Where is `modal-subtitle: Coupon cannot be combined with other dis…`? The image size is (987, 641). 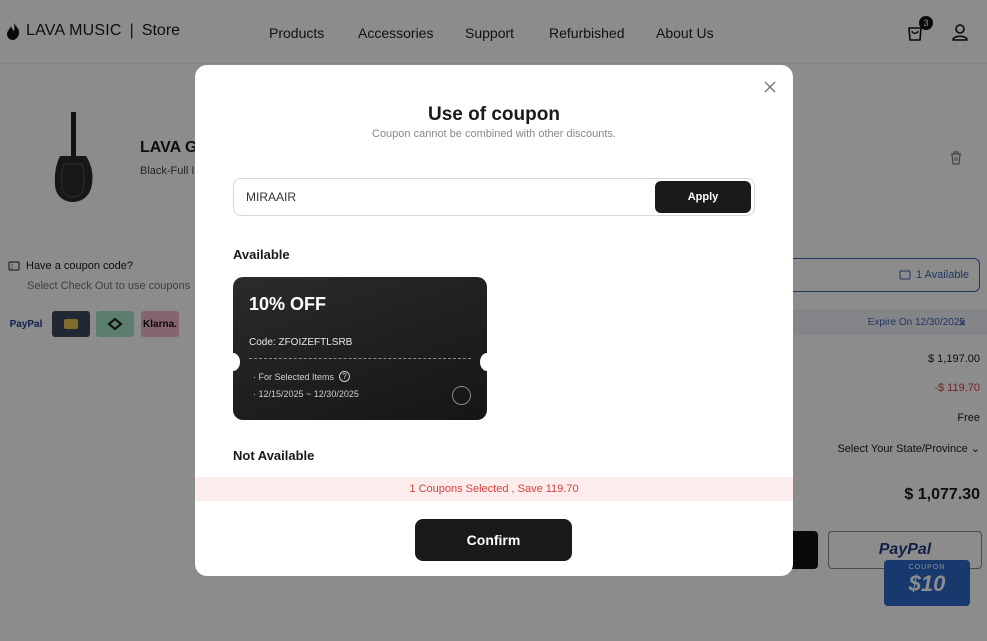
modal-subtitle: Coupon cannot be combined with other dis… is located at coordinates (494, 134).